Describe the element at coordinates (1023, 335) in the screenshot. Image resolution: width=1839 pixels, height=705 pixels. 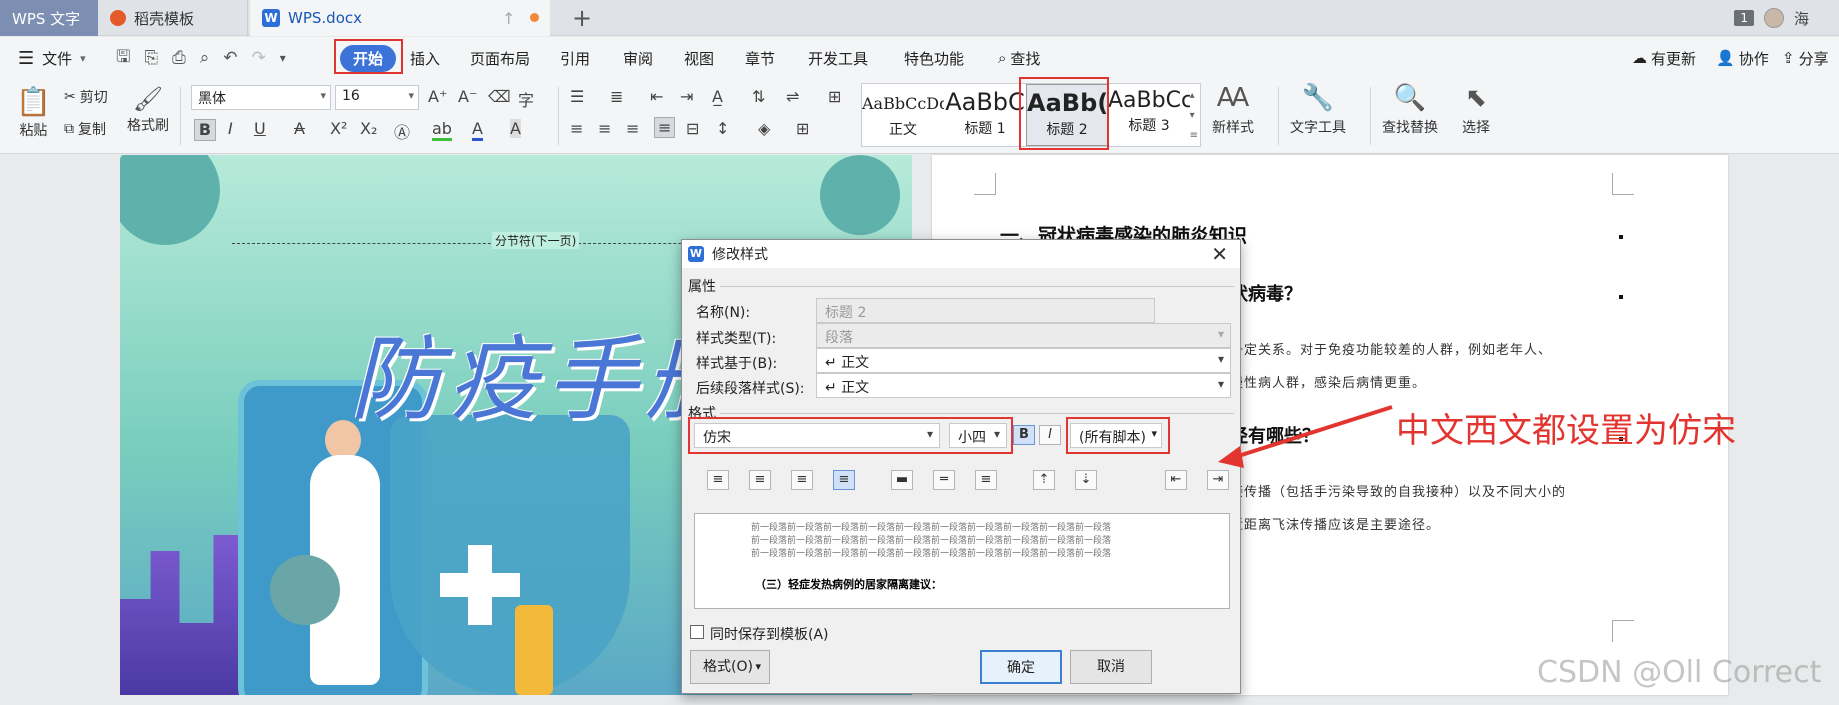
I see `style-type-select: 段落` at that location.